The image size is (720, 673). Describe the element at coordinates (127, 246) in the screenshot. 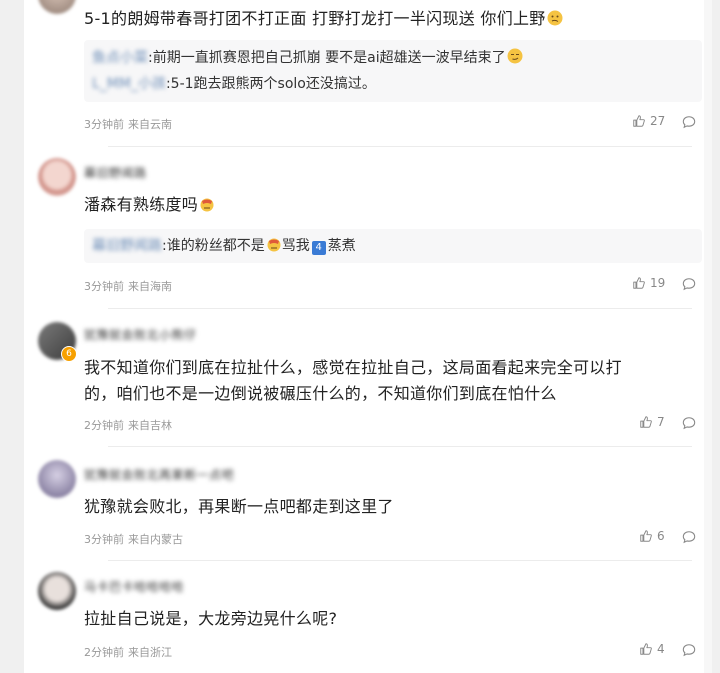

I see `reply-username: 幕旧野闻路` at that location.